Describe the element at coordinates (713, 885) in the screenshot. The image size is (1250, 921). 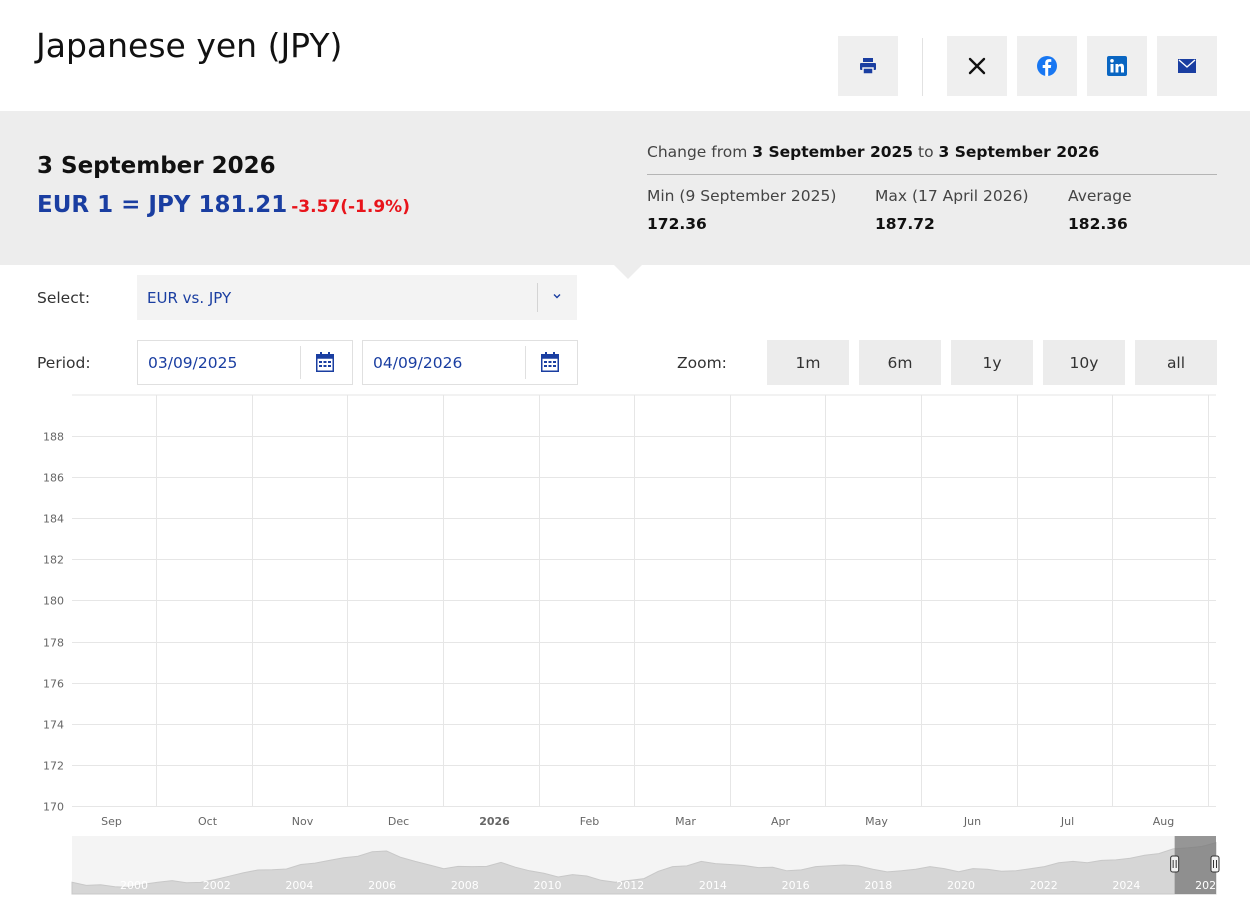
I see `navigator-year-label: 2014` at that location.